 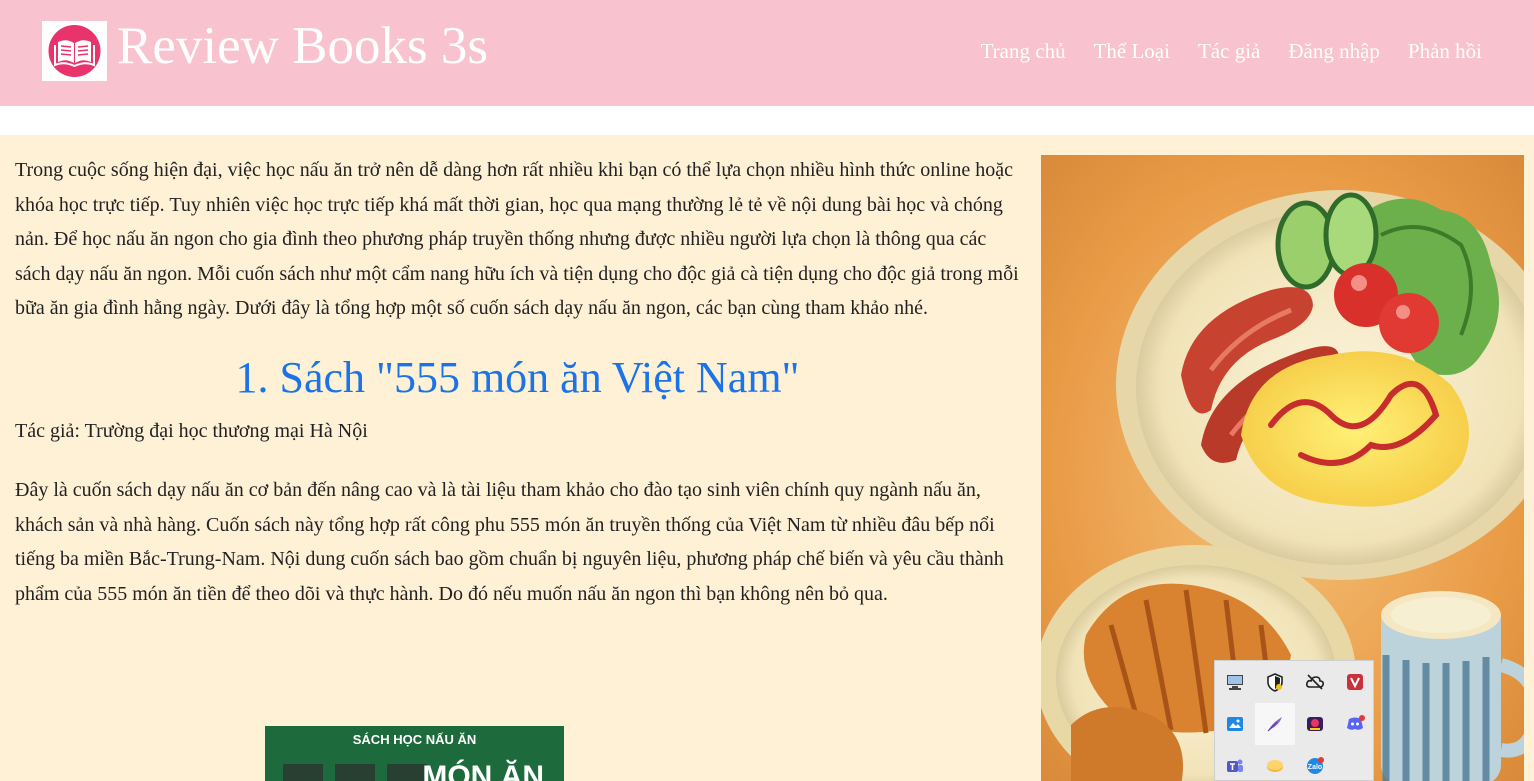 What do you see at coordinates (1355, 682) in the screenshot?
I see `v-app-icon` at bounding box center [1355, 682].